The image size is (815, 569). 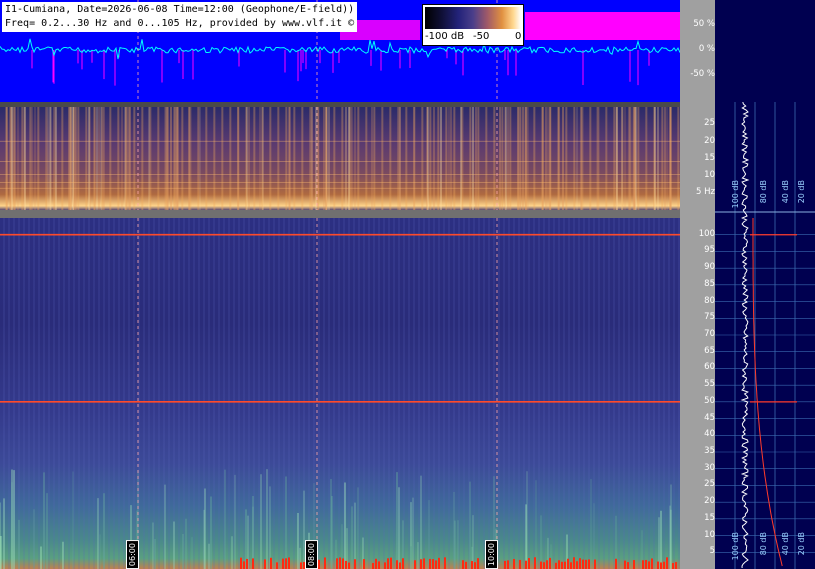 I want to click on profile-label-100db-bottom: 100 dB, so click(x=735, y=546).